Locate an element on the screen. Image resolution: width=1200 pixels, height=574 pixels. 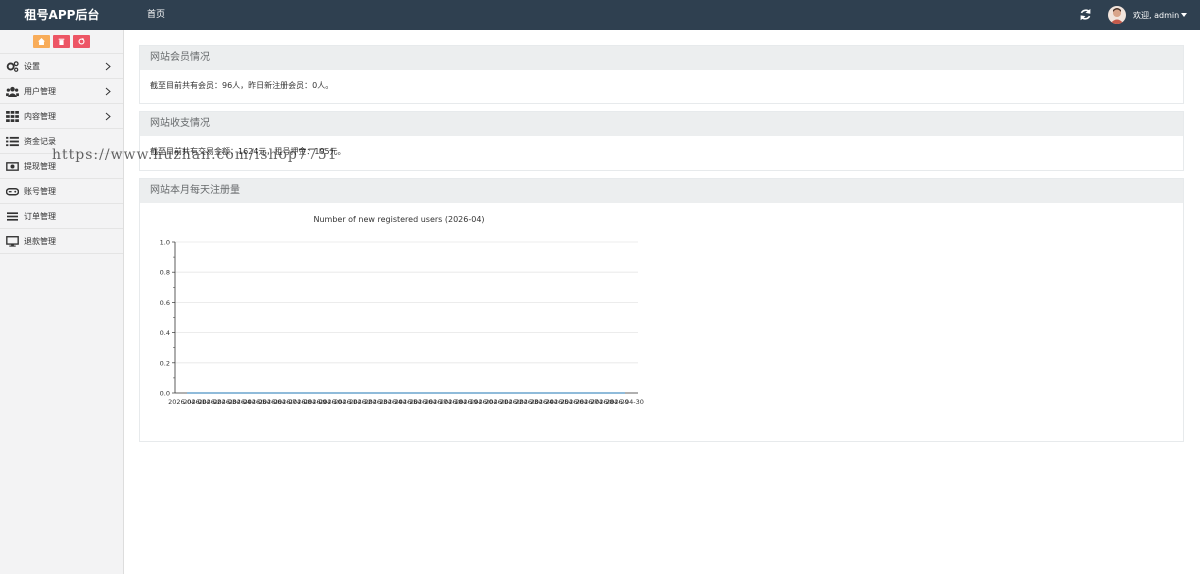
refresh-icon is located at coordinates (1085, 14).